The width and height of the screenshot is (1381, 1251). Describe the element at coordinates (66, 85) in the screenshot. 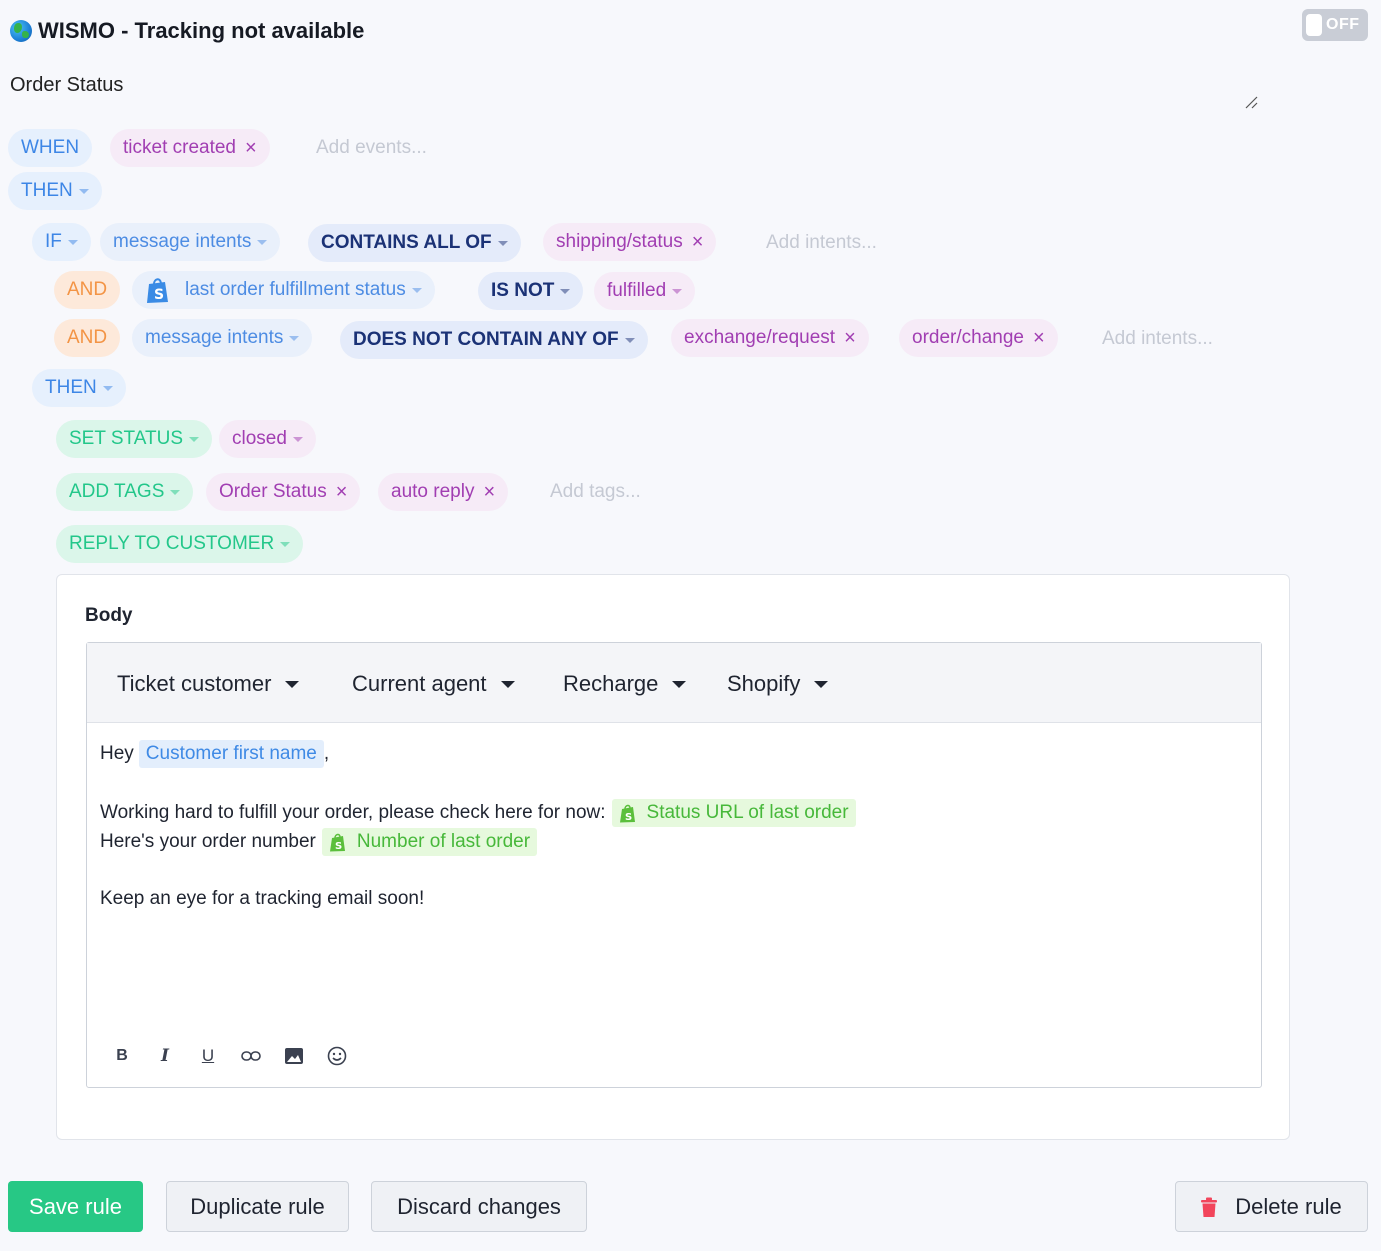

I see `rule-description: Order Status` at that location.